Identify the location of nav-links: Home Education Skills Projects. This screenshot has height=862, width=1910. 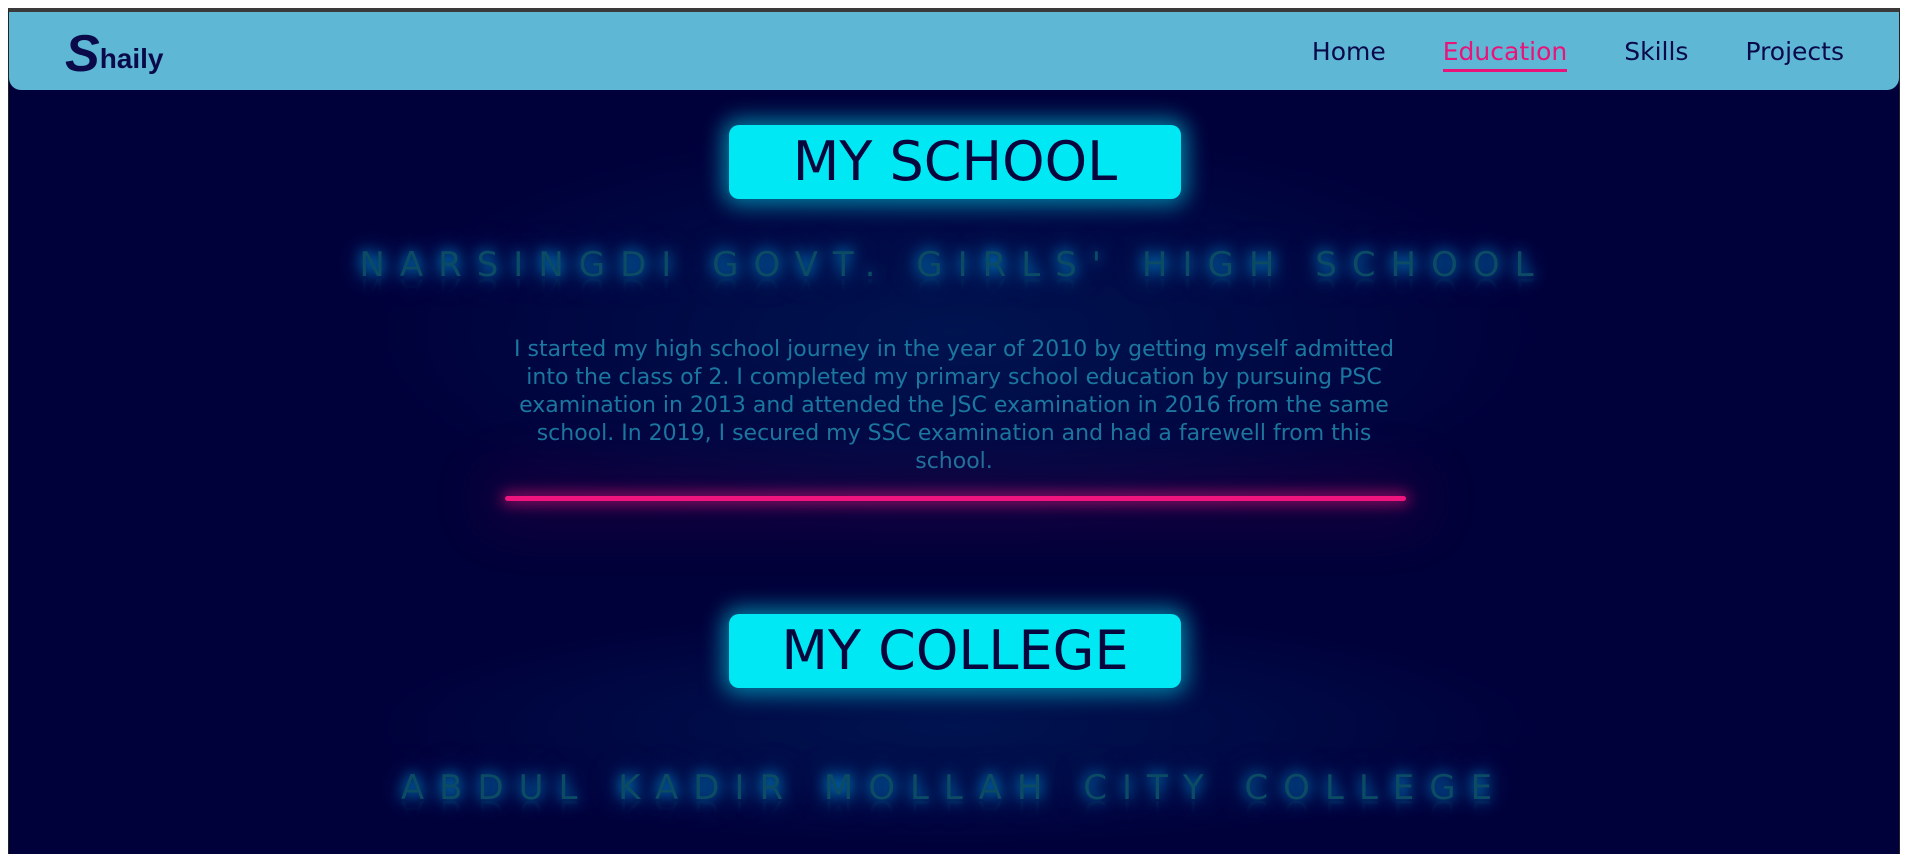
(1578, 54).